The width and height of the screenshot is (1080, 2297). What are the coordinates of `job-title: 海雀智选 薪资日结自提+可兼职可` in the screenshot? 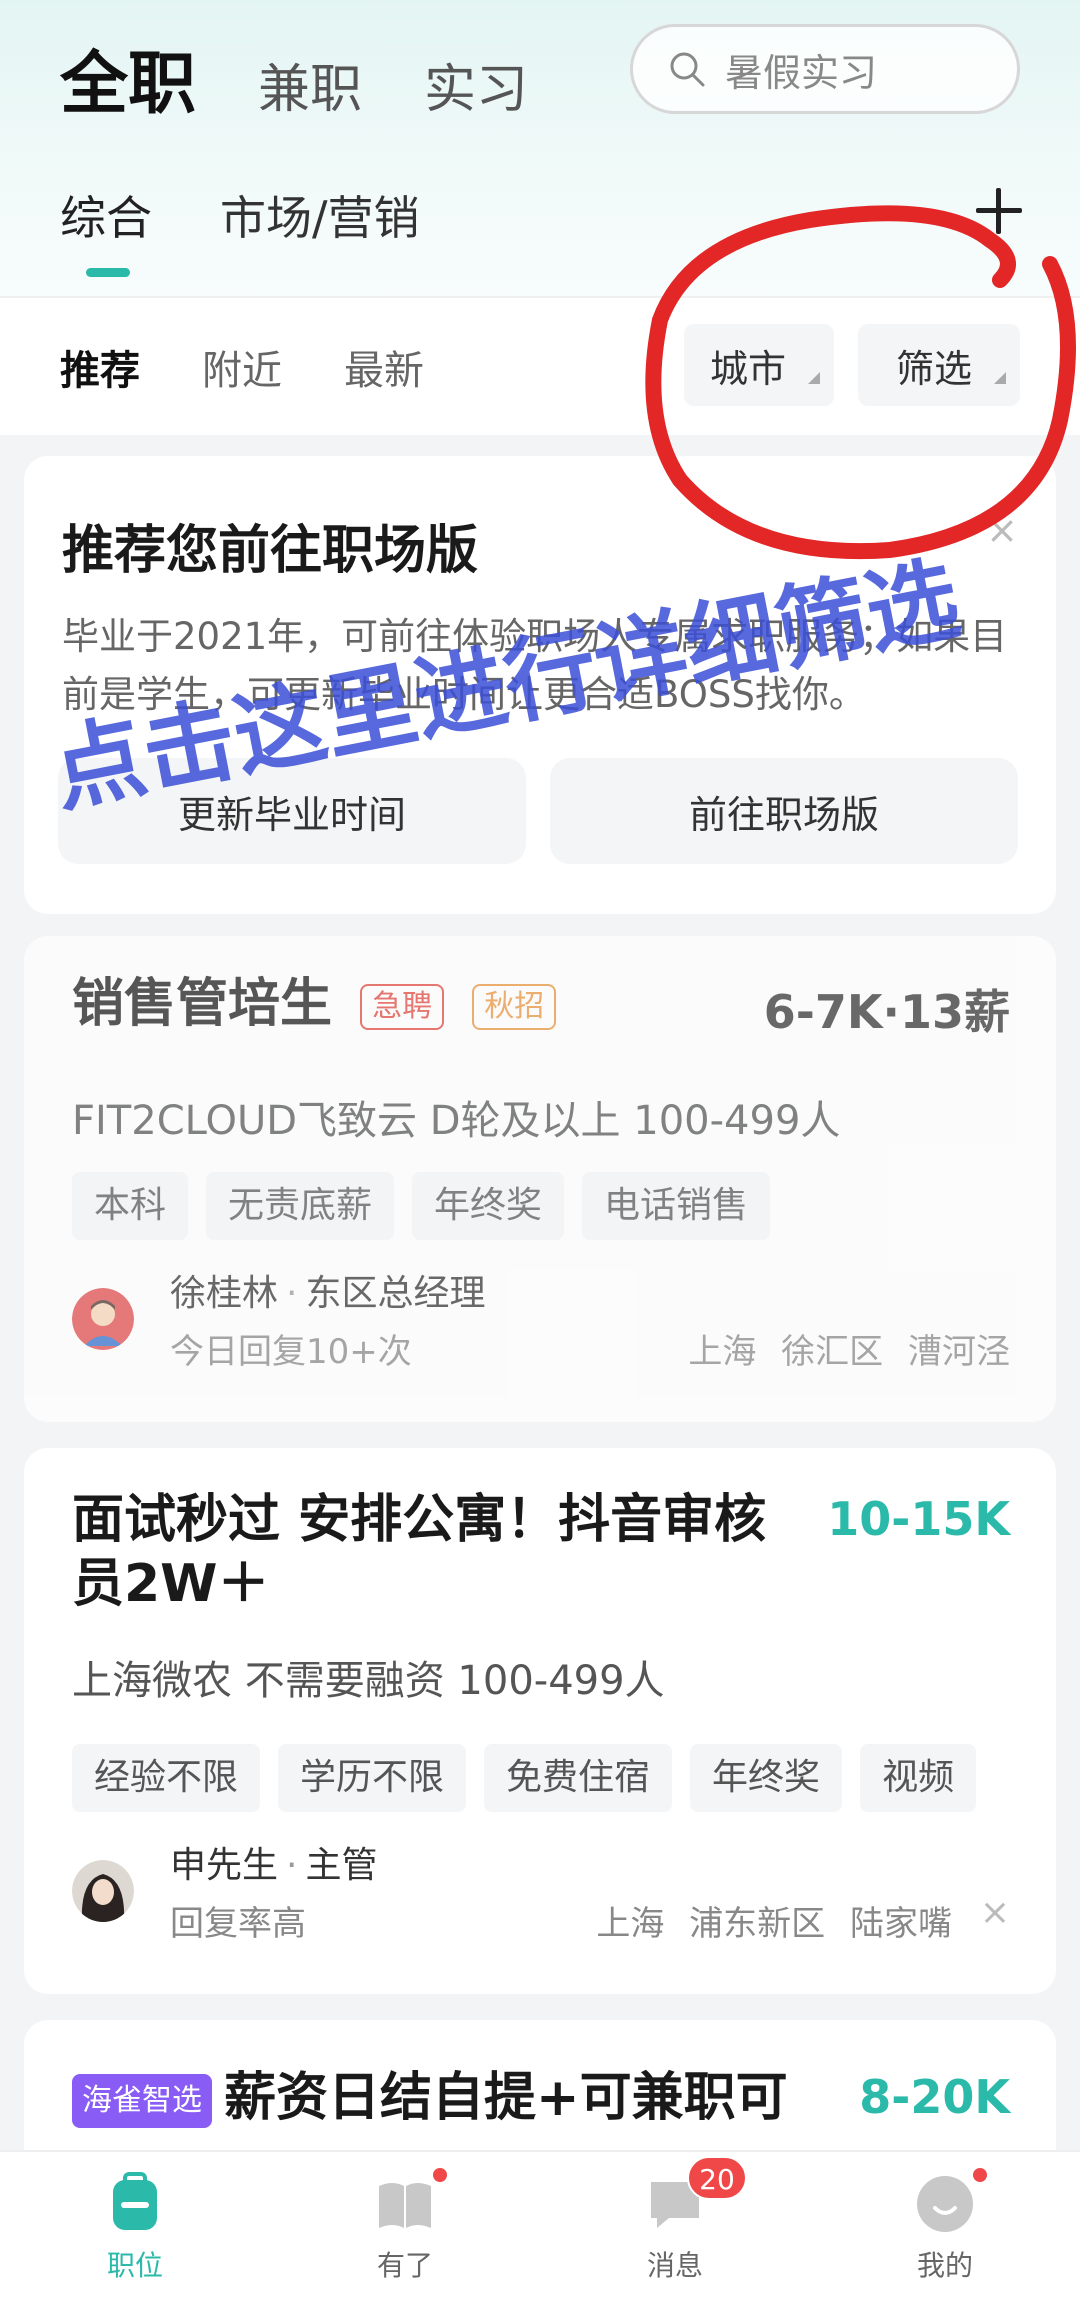 It's located at (430, 2098).